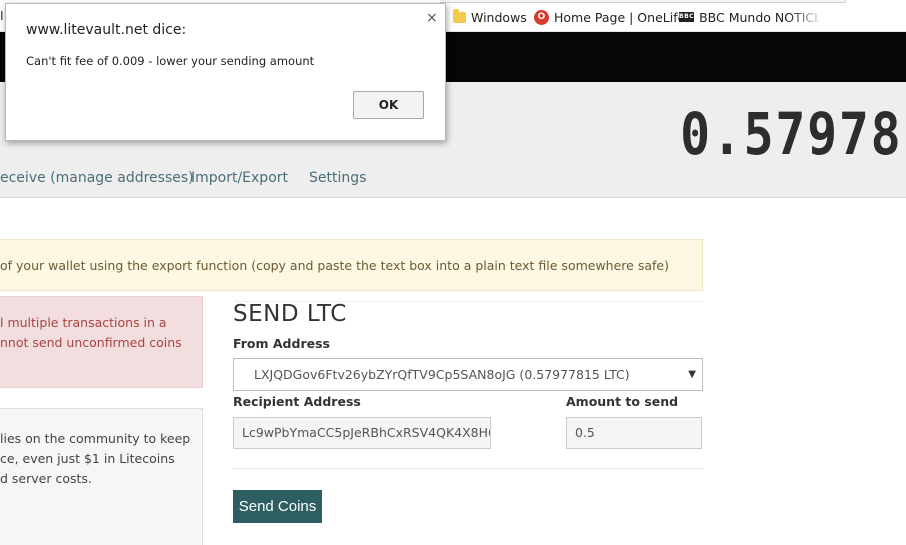 The width and height of the screenshot is (906, 545). I want to click on bbc-icon: BBC, so click(687, 17).